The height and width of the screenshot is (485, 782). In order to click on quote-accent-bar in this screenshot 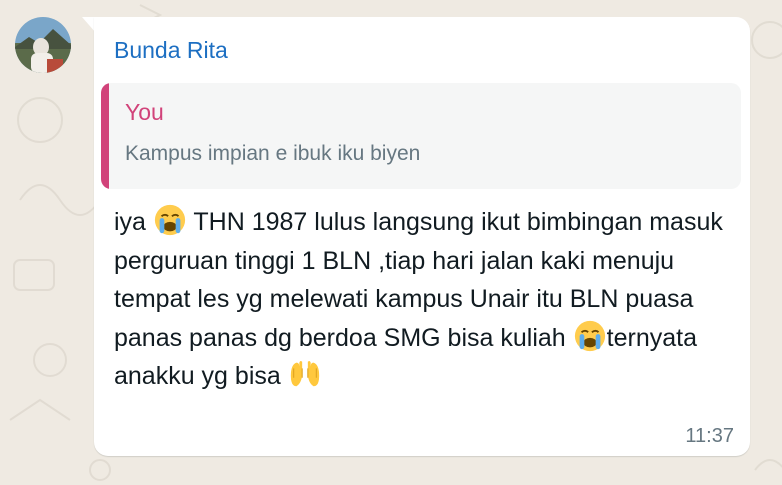, I will do `click(105, 136)`.